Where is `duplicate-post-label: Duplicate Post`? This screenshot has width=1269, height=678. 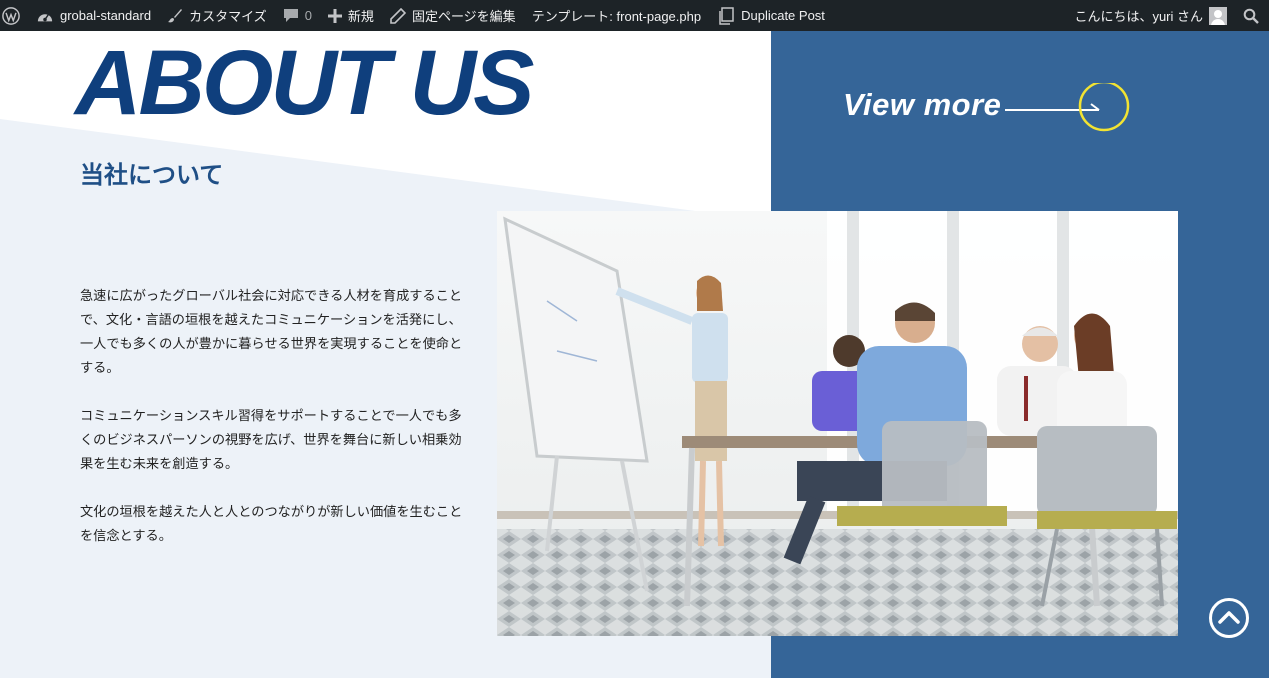 duplicate-post-label: Duplicate Post is located at coordinates (783, 15).